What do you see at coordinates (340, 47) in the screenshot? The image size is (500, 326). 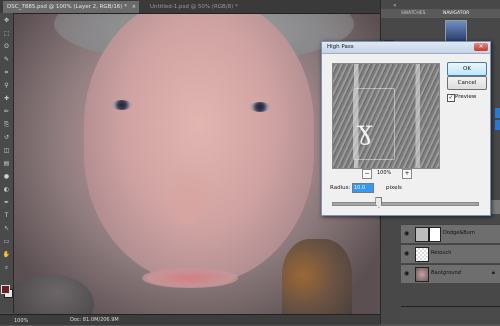 I see `dialog-title: High Pass` at bounding box center [340, 47].